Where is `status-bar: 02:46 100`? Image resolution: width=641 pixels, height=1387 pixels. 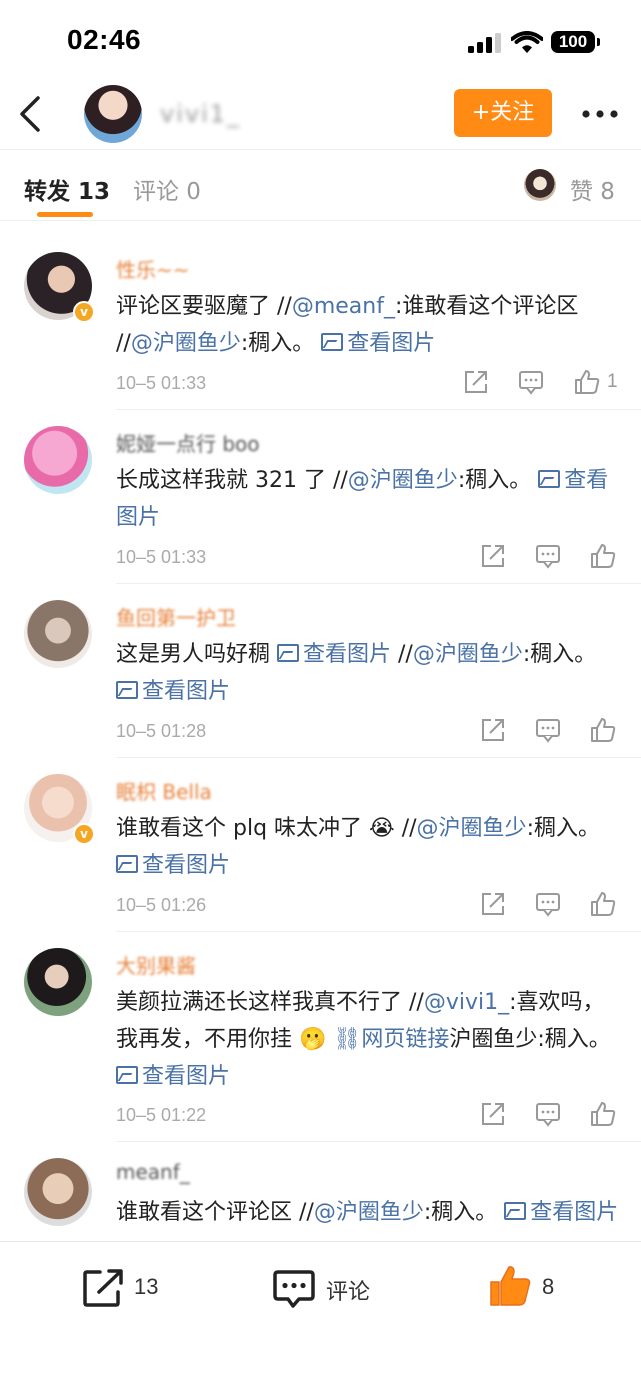
status-bar: 02:46 100 is located at coordinates (320, 40).